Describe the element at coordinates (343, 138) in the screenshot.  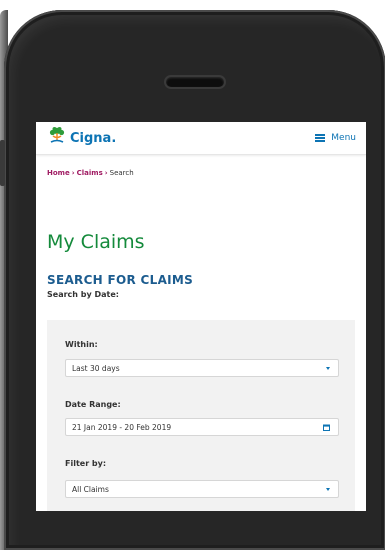
I see `menu-label: Menu` at that location.